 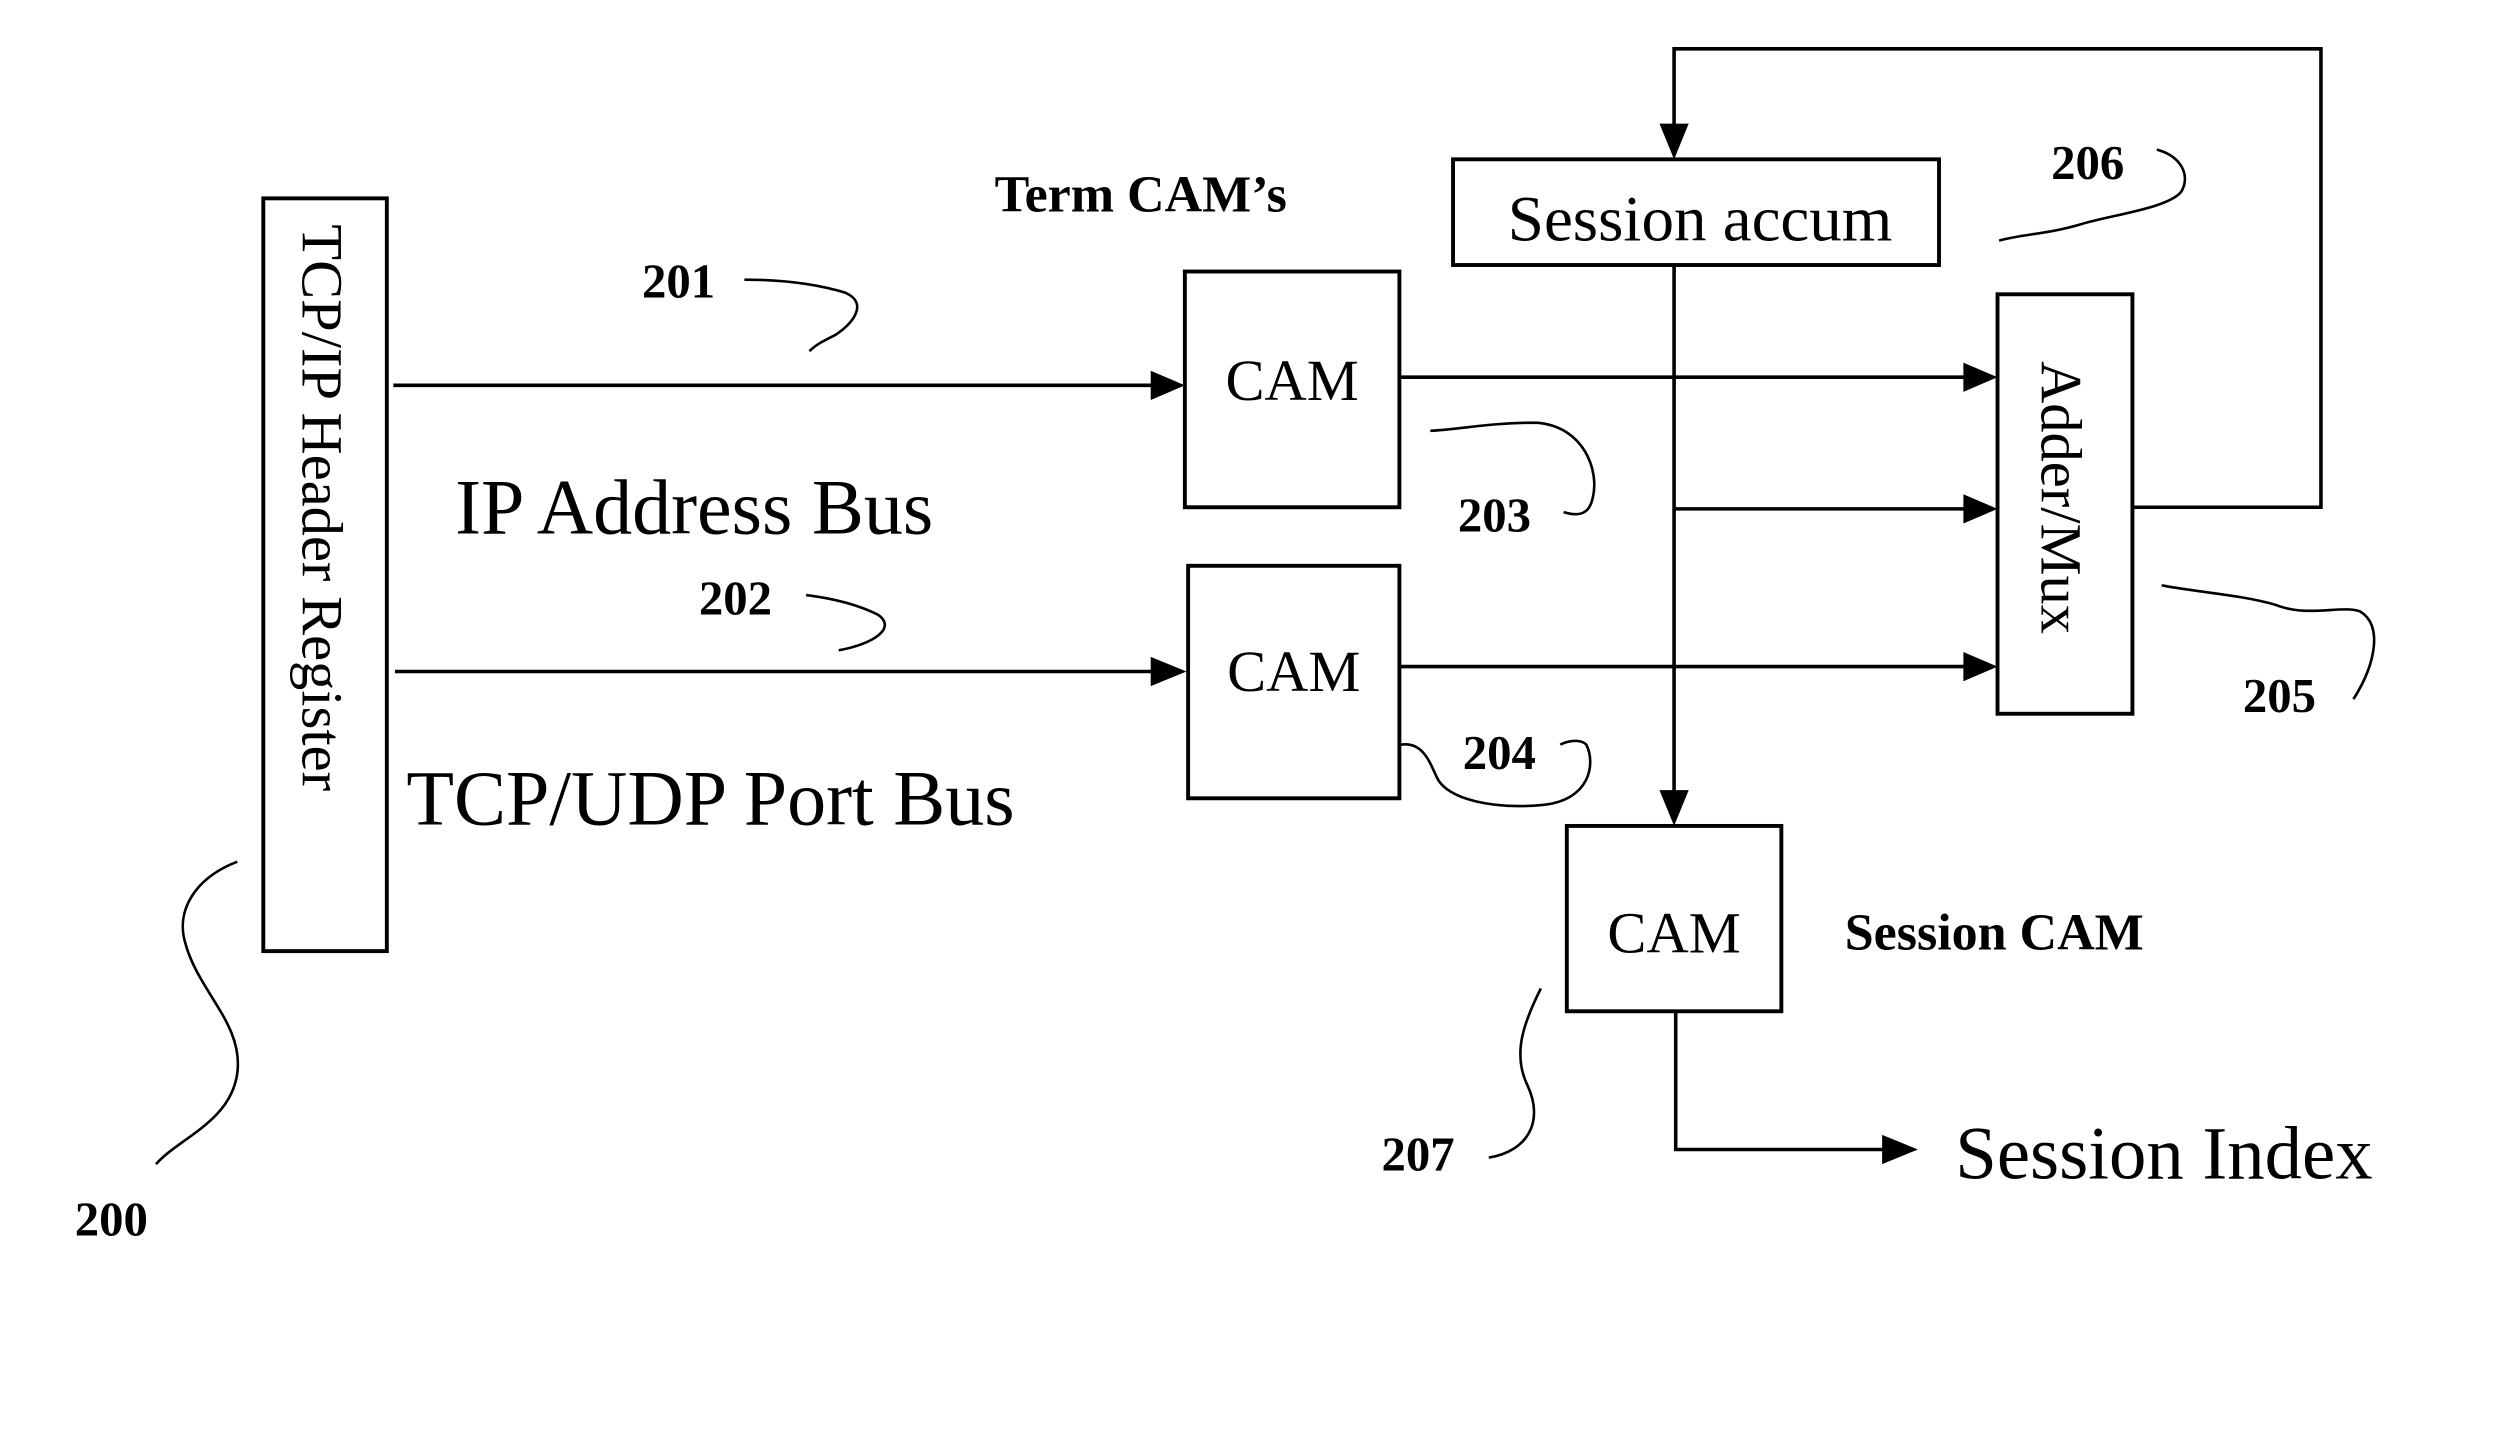 What do you see at coordinates (2268, 653) in the screenshot?
I see `reference-205: 205` at bounding box center [2268, 653].